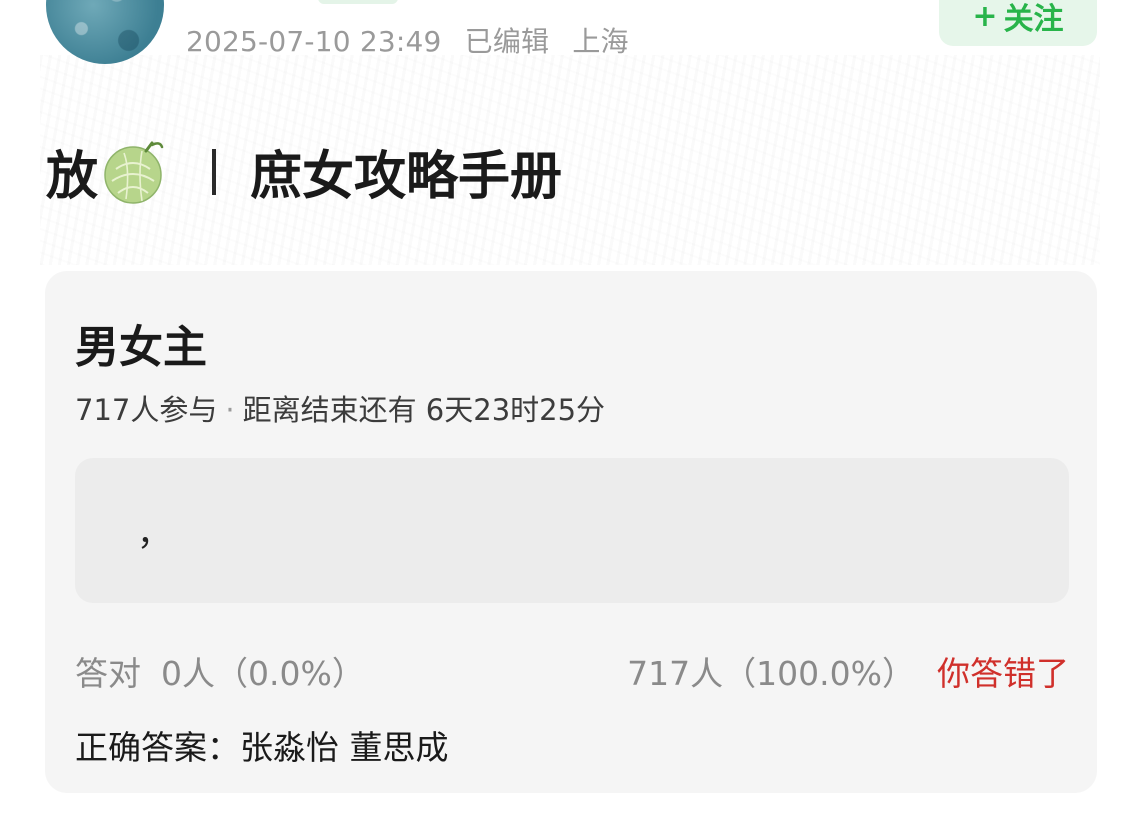  I want to click on post-title: 放 庶女攻略手册, so click(304, 171).